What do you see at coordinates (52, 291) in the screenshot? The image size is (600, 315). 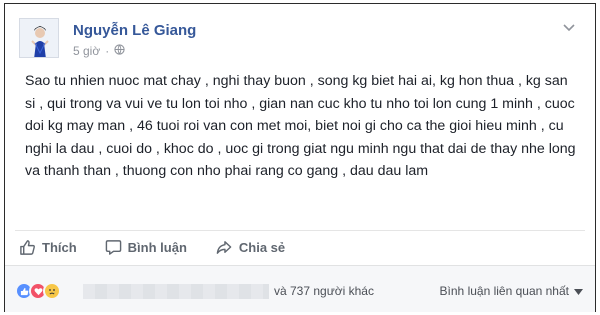 I see `sad-reaction-icon` at bounding box center [52, 291].